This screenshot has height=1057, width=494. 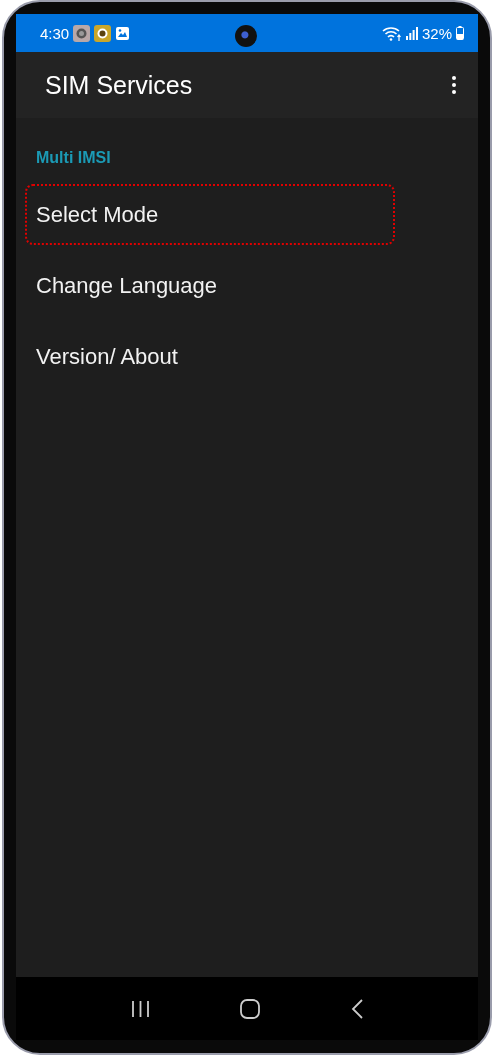 I want to click on battery-icon, so click(x=460, y=33).